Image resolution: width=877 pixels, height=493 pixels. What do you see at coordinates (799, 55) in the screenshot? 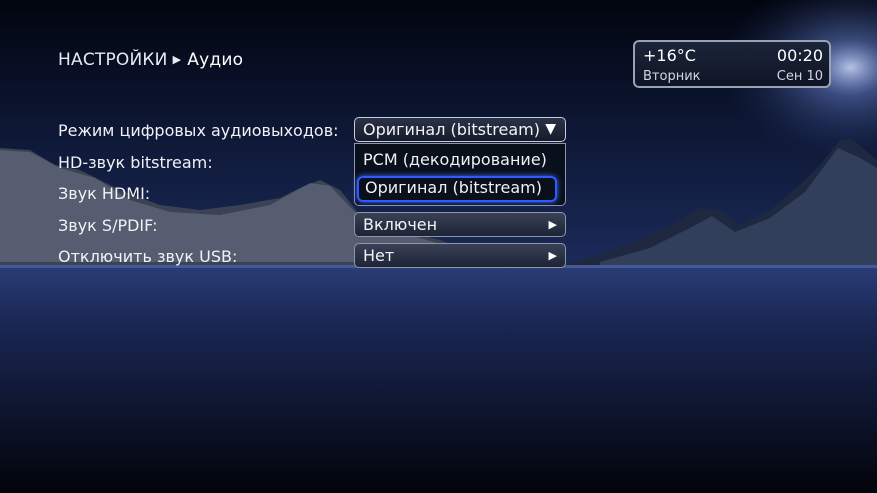
I see `clock-time: 00:20` at bounding box center [799, 55].